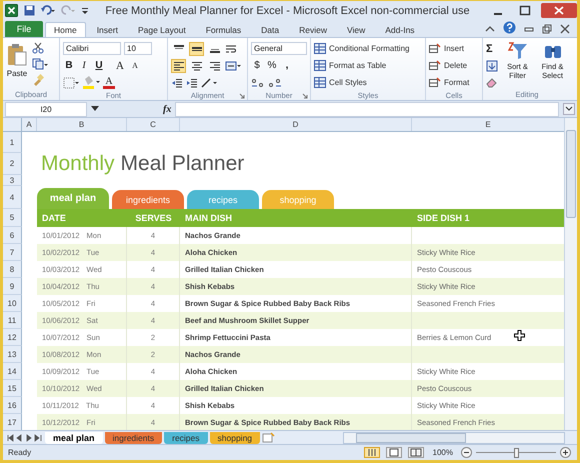 This screenshot has height=463, width=580. What do you see at coordinates (275, 83) in the screenshot?
I see `decrease-decimal-icon` at bounding box center [275, 83].